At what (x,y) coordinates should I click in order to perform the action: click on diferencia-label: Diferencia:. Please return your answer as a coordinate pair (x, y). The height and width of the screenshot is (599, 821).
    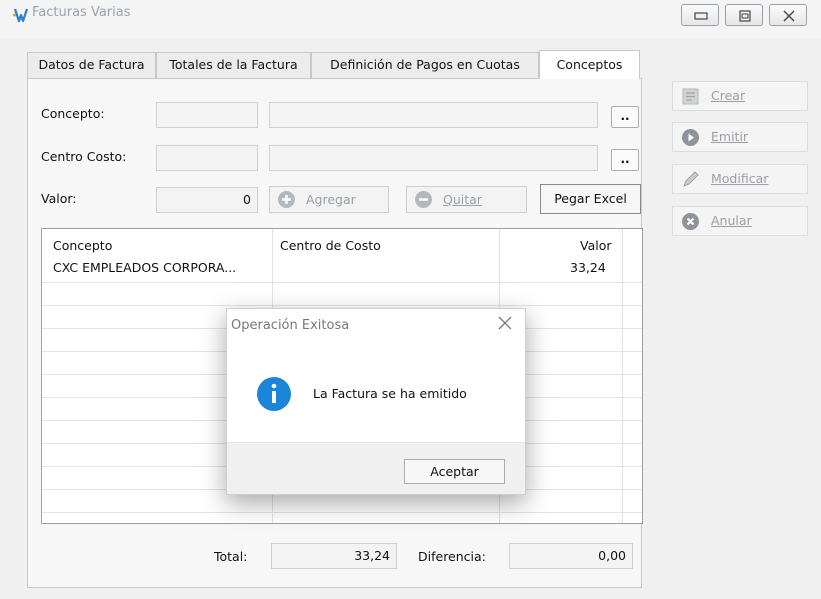
    Looking at the image, I should click on (452, 556).